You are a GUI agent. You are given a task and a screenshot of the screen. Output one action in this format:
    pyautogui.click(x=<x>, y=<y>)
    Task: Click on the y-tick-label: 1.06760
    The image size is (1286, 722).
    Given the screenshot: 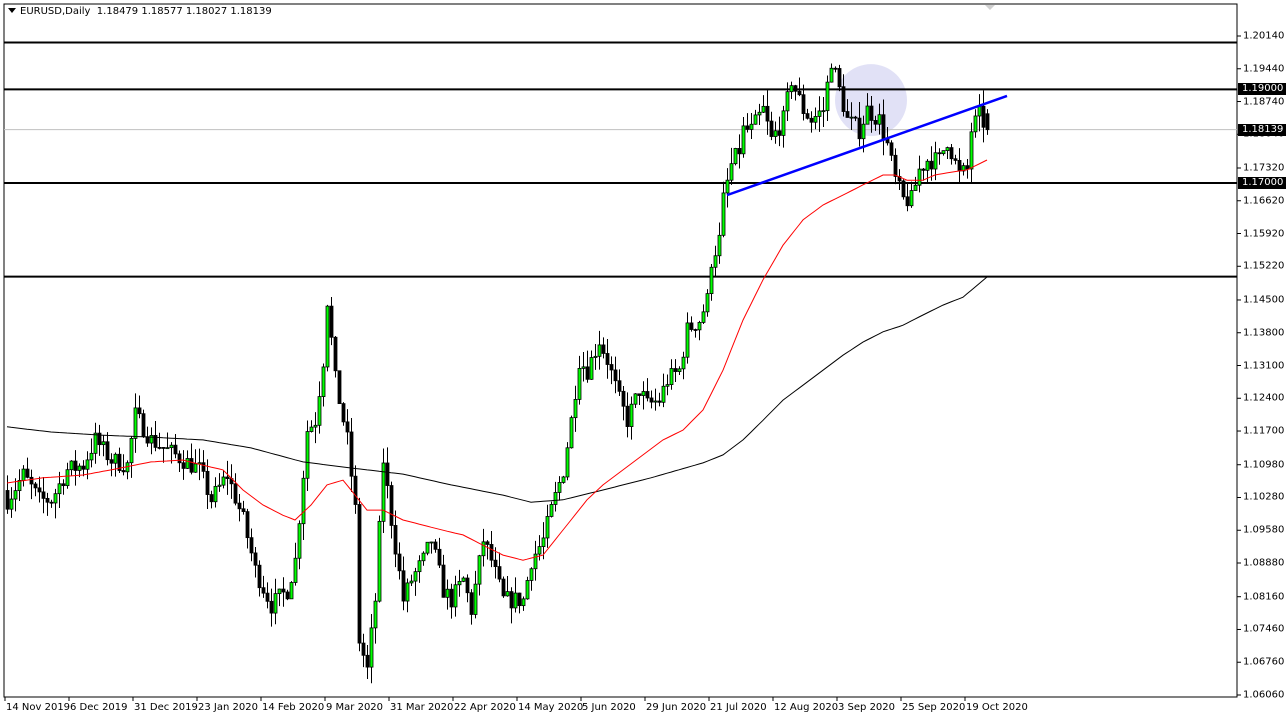 What is the action you would take?
    pyautogui.click(x=1264, y=662)
    